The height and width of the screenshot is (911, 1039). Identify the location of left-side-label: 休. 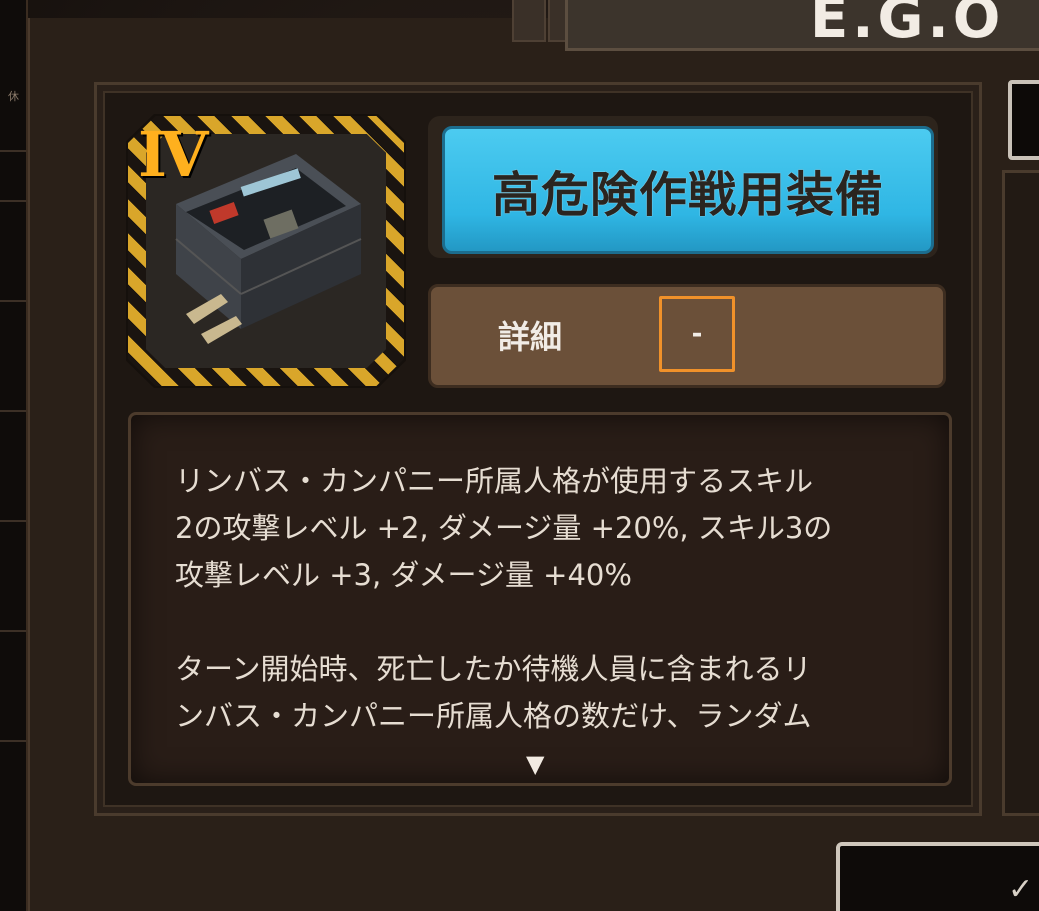
(13, 96).